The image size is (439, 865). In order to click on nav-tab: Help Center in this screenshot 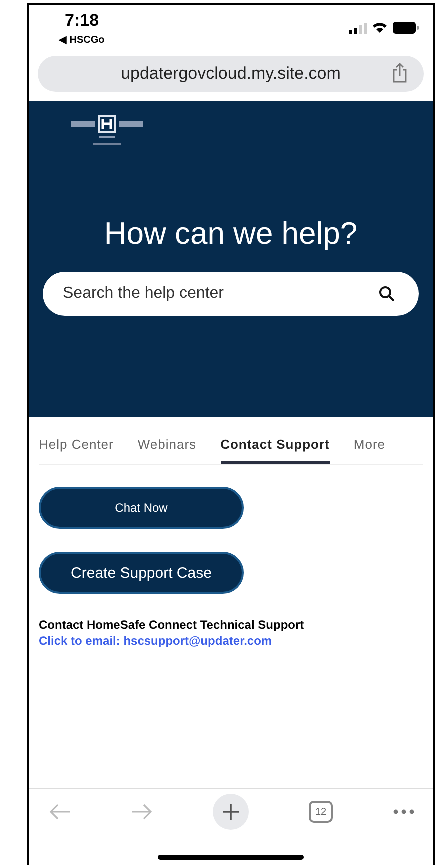, I will do `click(76, 450)`.